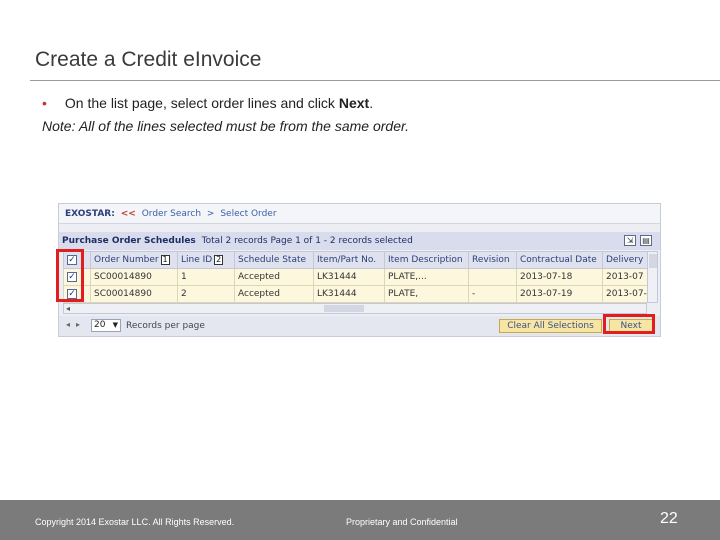  What do you see at coordinates (349, 260) in the screenshot?
I see `col-item-part-no: Item/Part No.` at bounding box center [349, 260].